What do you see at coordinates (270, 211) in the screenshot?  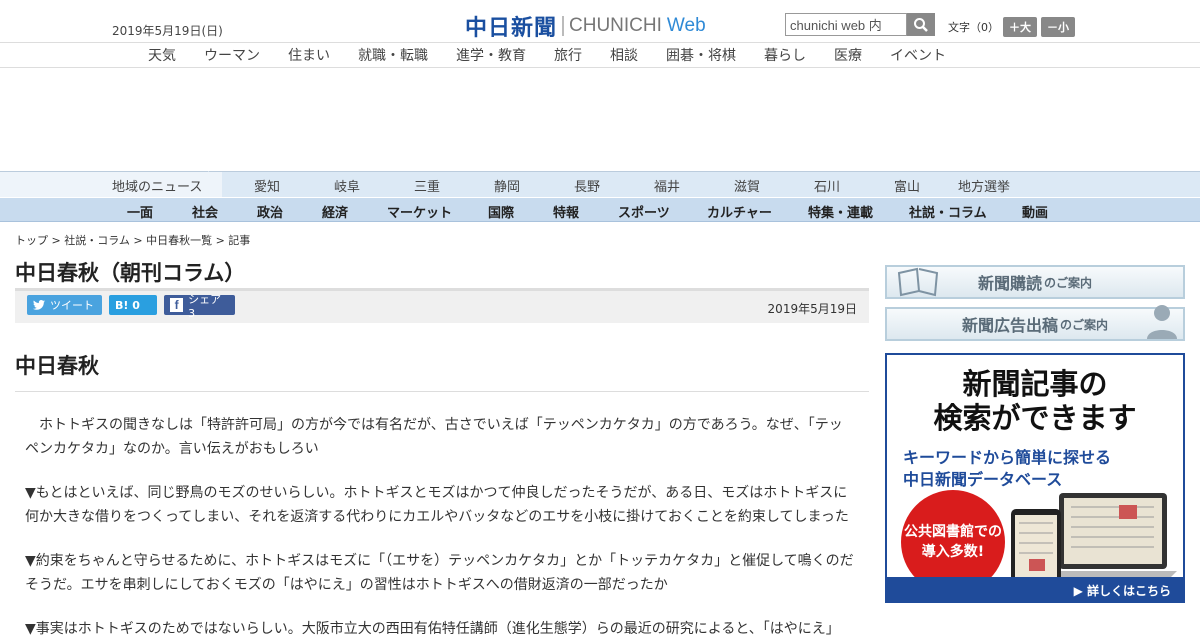 I see `nav-politics: 政治` at bounding box center [270, 211].